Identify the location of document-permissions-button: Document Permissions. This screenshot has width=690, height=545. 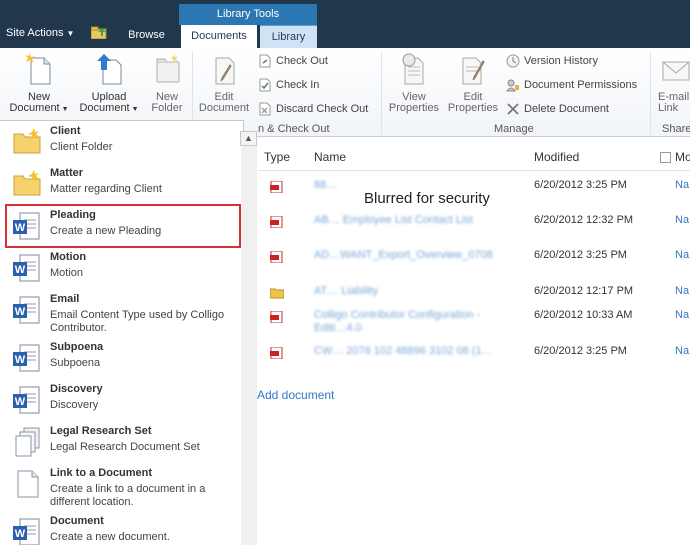
(571, 85).